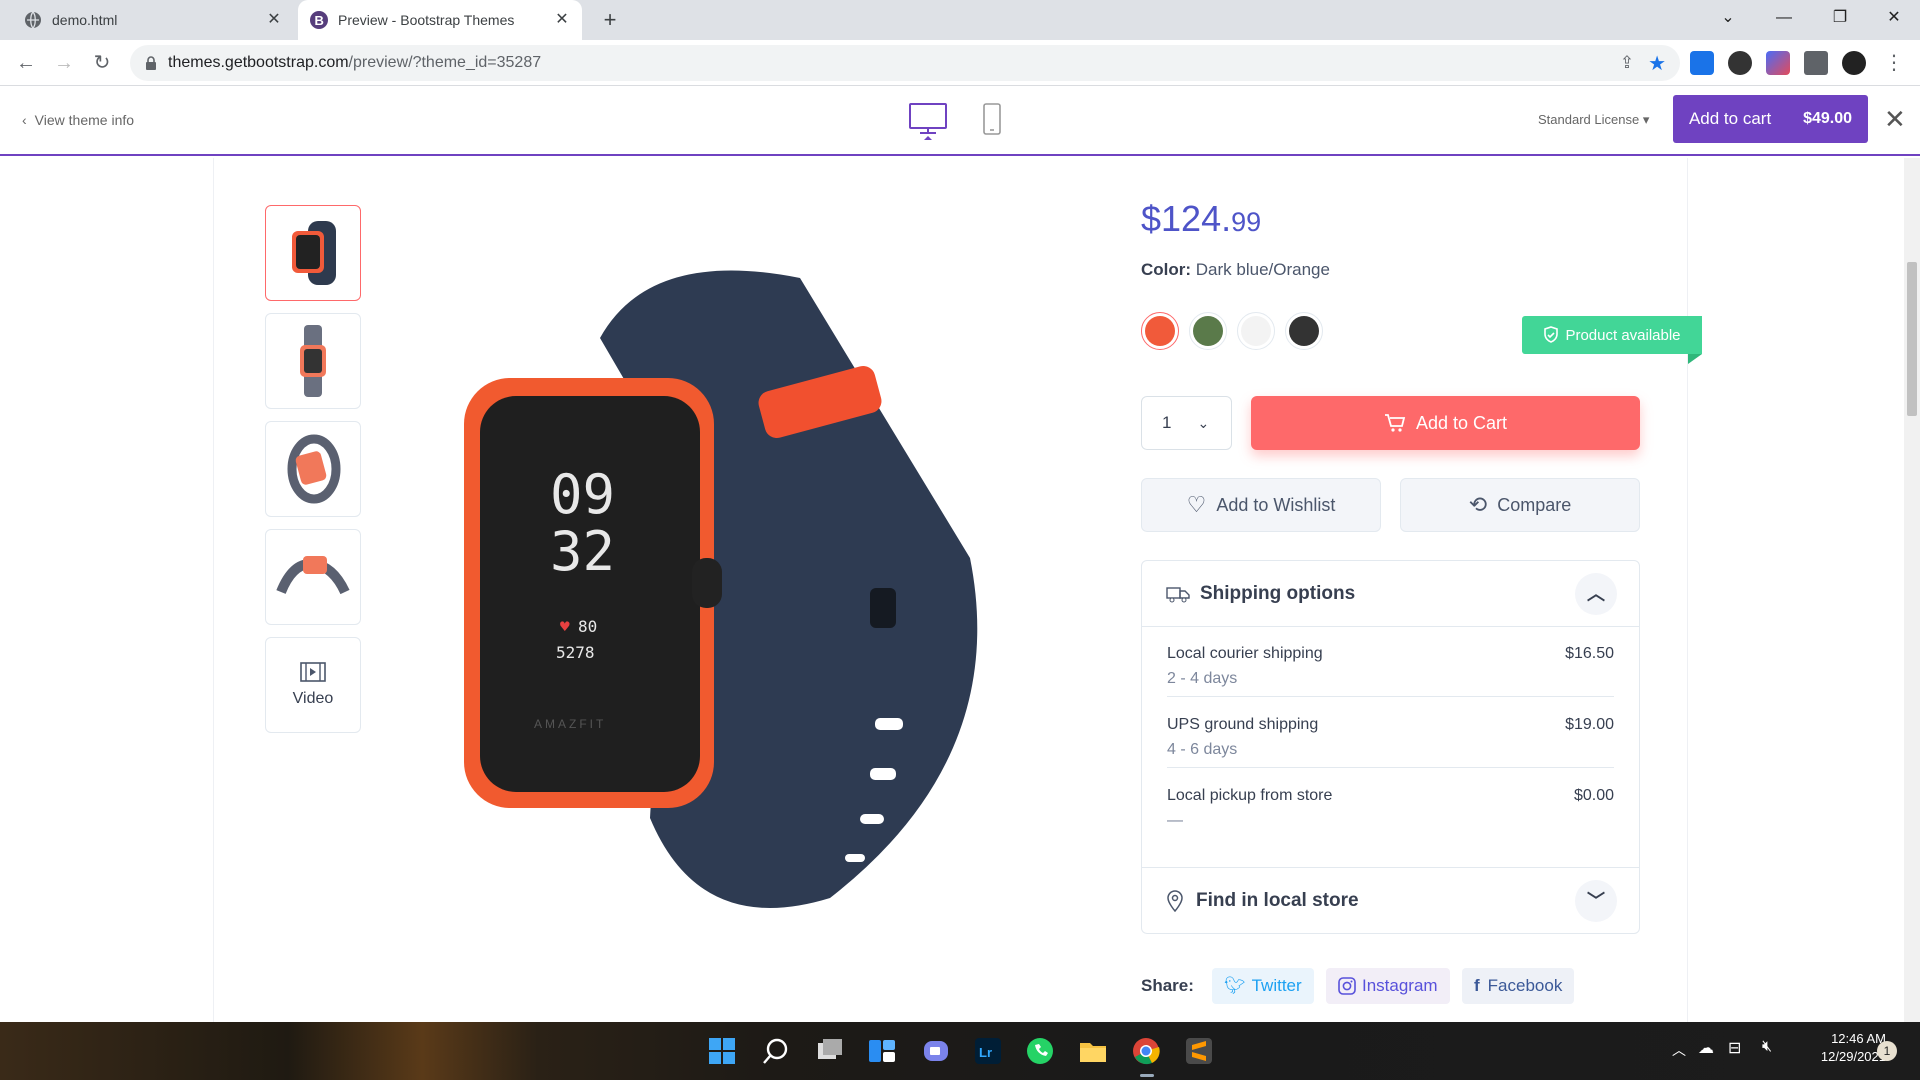 This screenshot has height=1080, width=1920. I want to click on share-instagram-button: Instagram, so click(1388, 986).